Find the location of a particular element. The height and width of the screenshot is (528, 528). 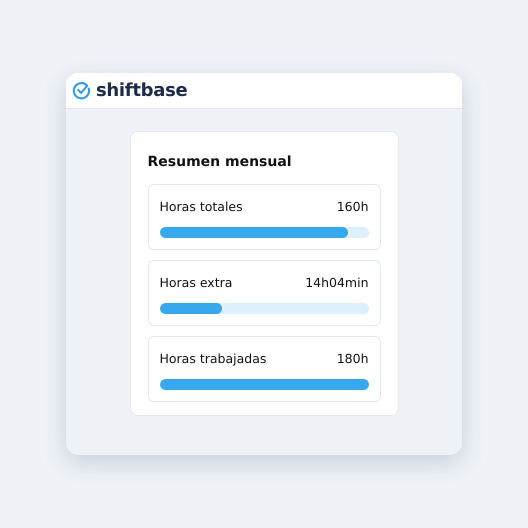

logo-text: shiftbase is located at coordinates (142, 91).